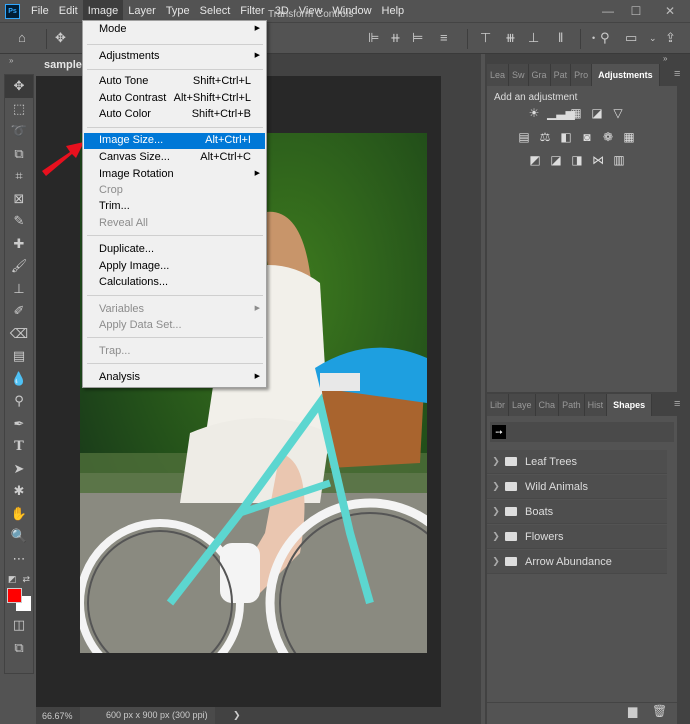 The height and width of the screenshot is (724, 690). I want to click on marquee-tool-icon: ⬚, so click(19, 109).